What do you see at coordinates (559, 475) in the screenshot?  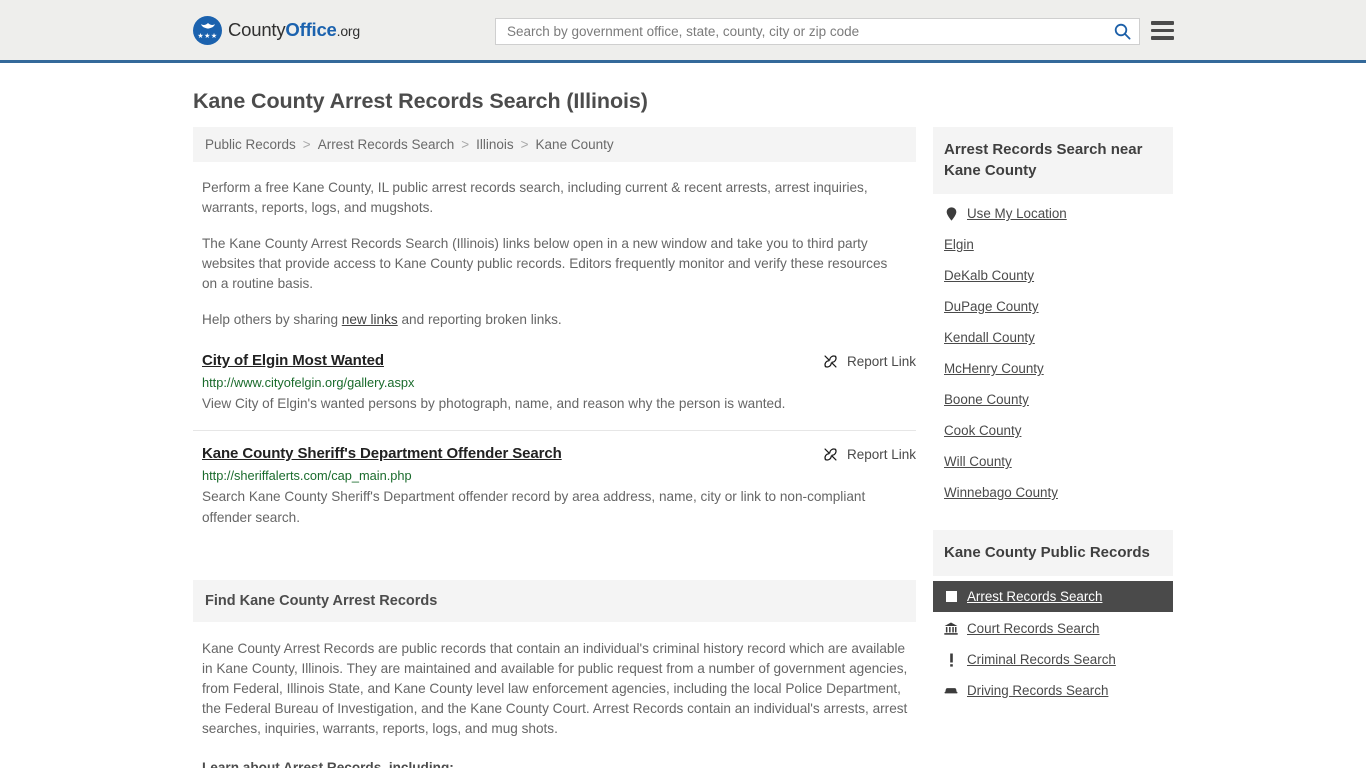 I see `resource-link-url: http://sheriffalerts.com/cap_main.php` at bounding box center [559, 475].